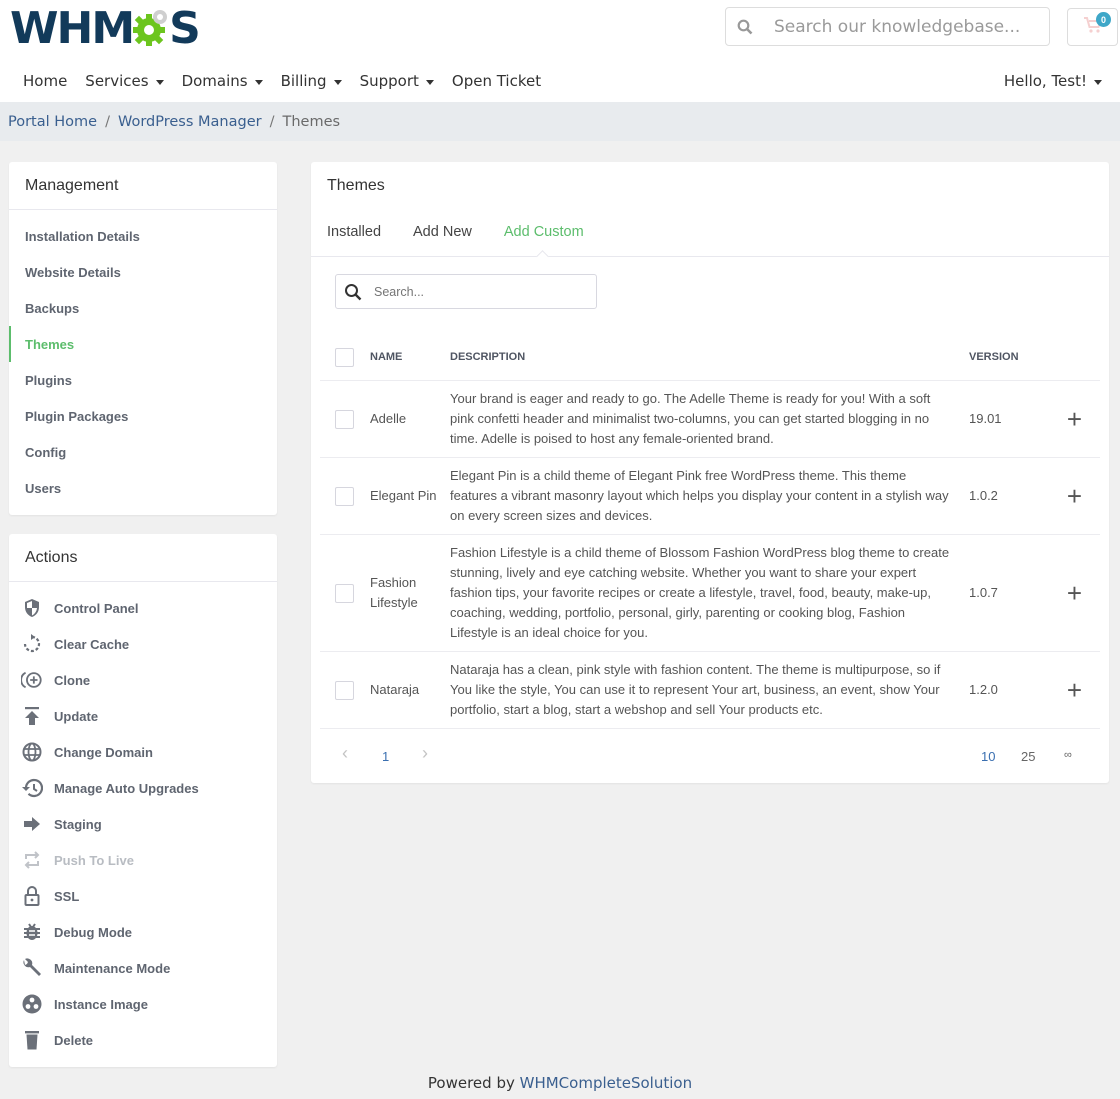 The image size is (1120, 1099). Describe the element at coordinates (143, 558) in the screenshot. I see `actions-title: Actions` at that location.